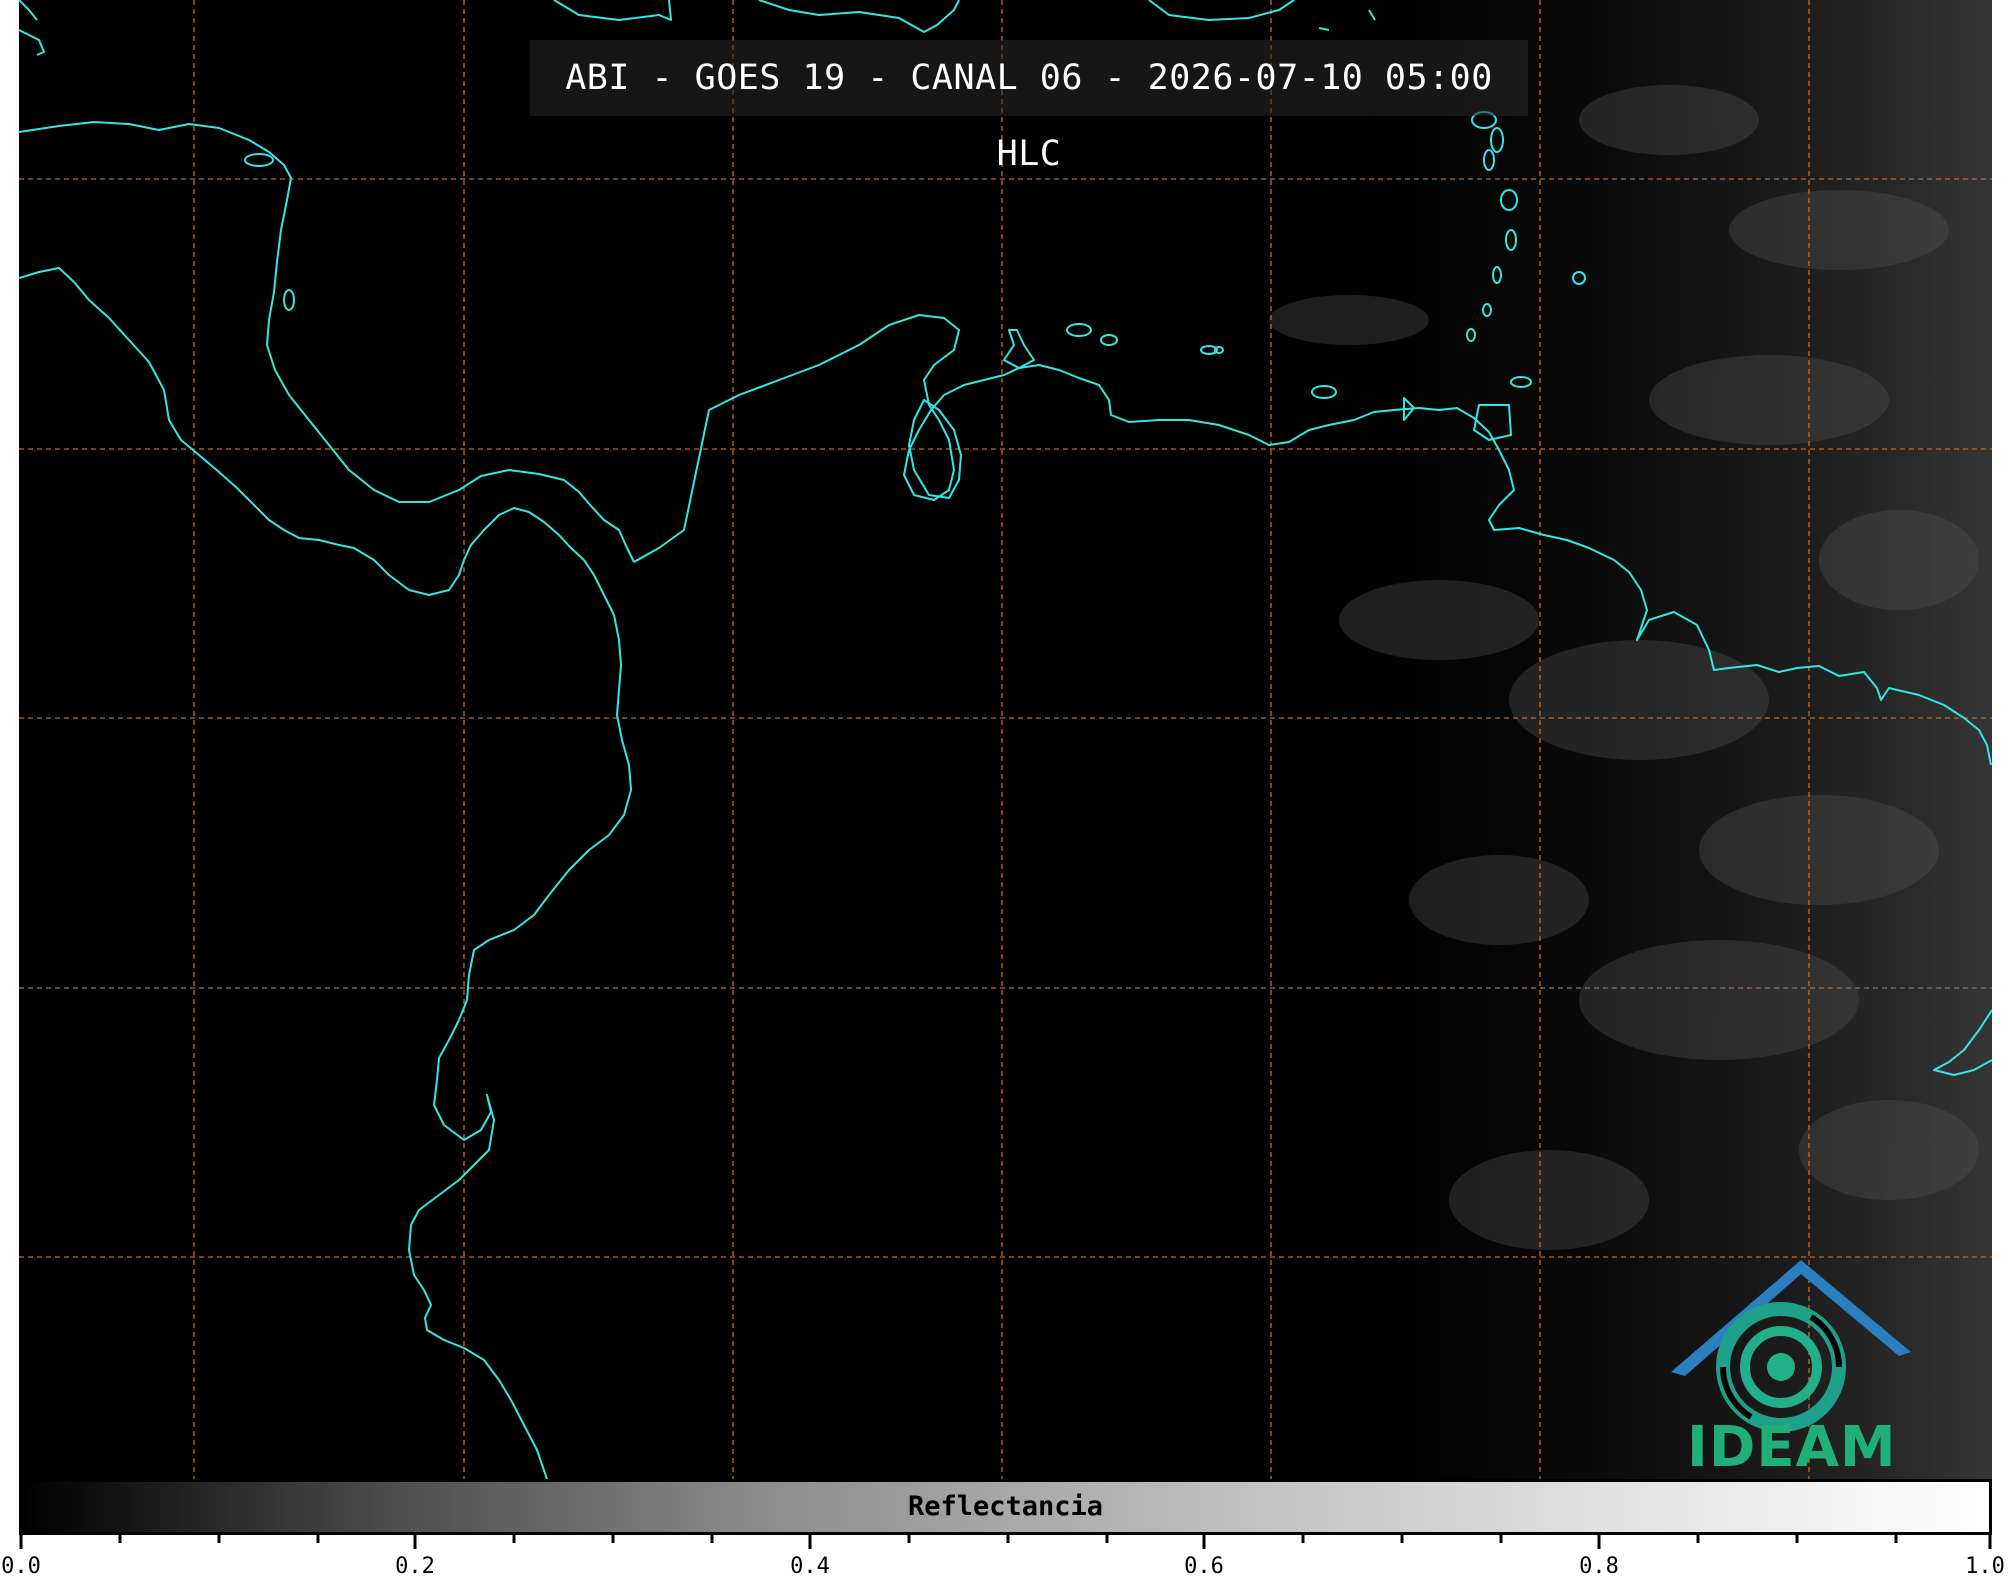 The image size is (2011, 1579). Describe the element at coordinates (1204, 1566) in the screenshot. I see `colorbar-tick-label: 0.6` at that location.